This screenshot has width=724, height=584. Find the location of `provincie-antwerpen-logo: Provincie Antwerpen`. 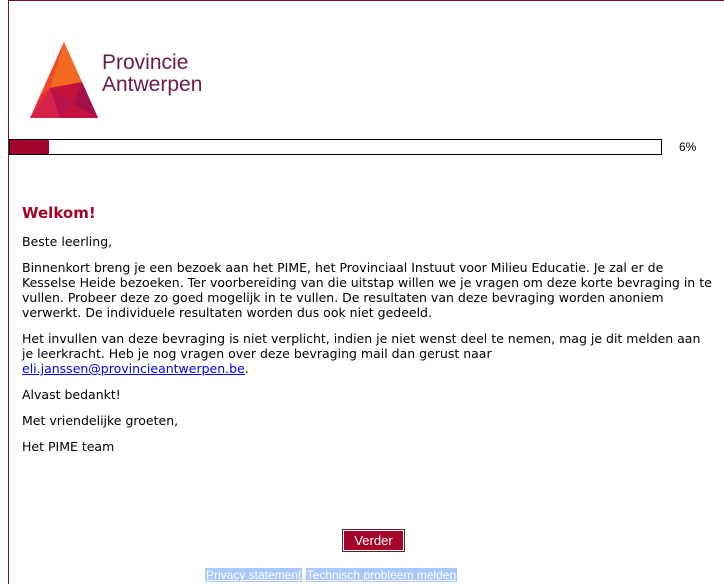

provincie-antwerpen-logo: Provincie Antwerpen is located at coordinates (135, 80).